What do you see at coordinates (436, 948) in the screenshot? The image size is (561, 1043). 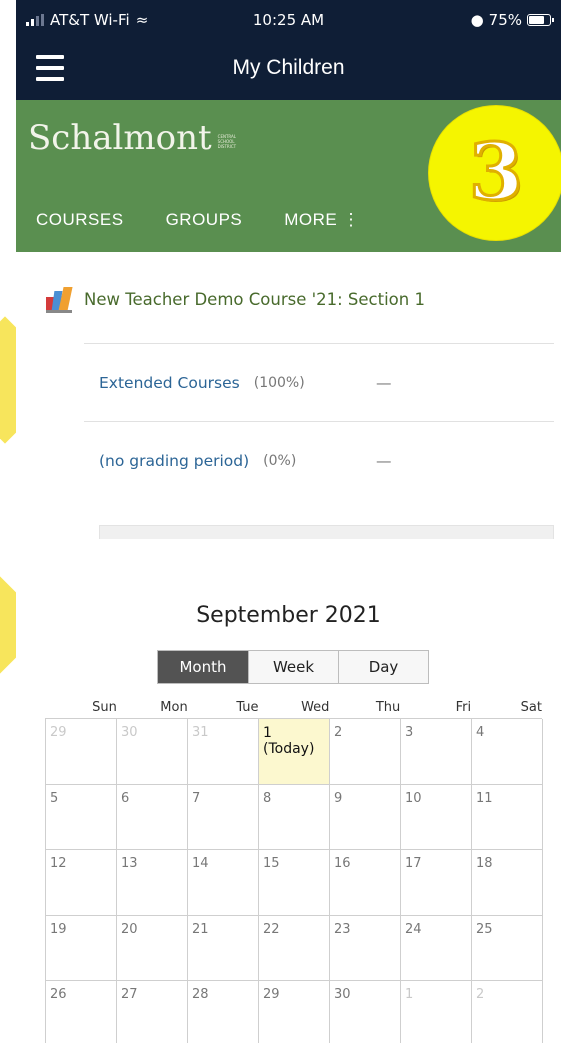 I see `calendar-day-cell: 24` at bounding box center [436, 948].